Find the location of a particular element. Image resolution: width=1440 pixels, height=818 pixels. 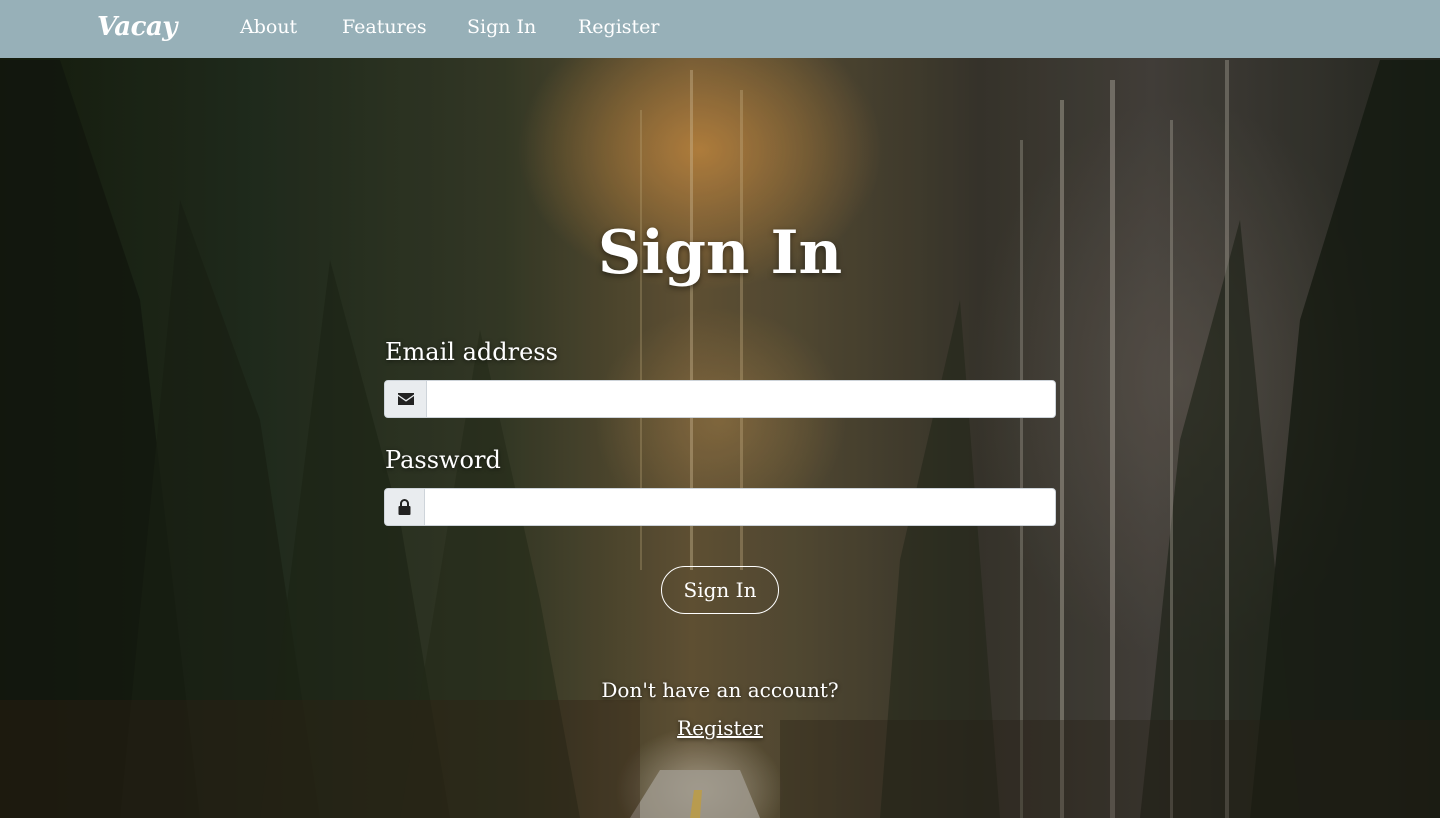

register-link-container: Register is located at coordinates (720, 728).